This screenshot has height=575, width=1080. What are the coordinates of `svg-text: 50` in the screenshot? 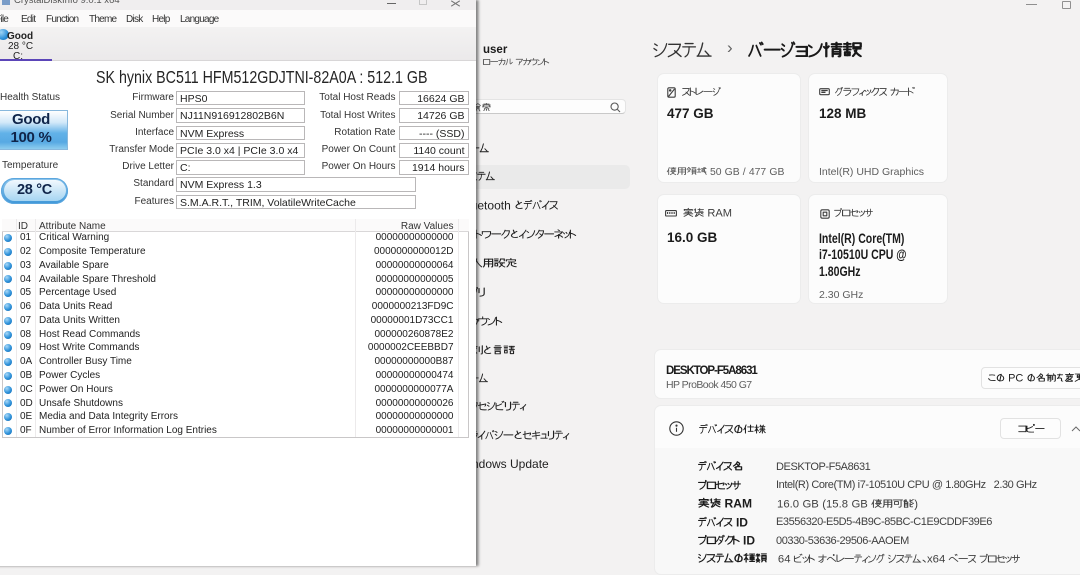 It's located at (716, 171).